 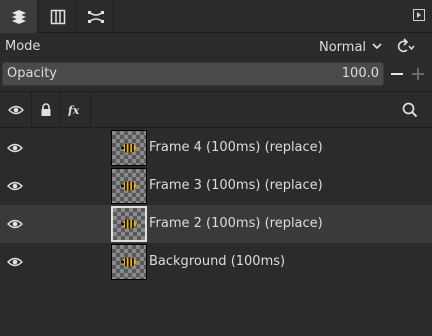 I want to click on search-icon, so click(x=410, y=109).